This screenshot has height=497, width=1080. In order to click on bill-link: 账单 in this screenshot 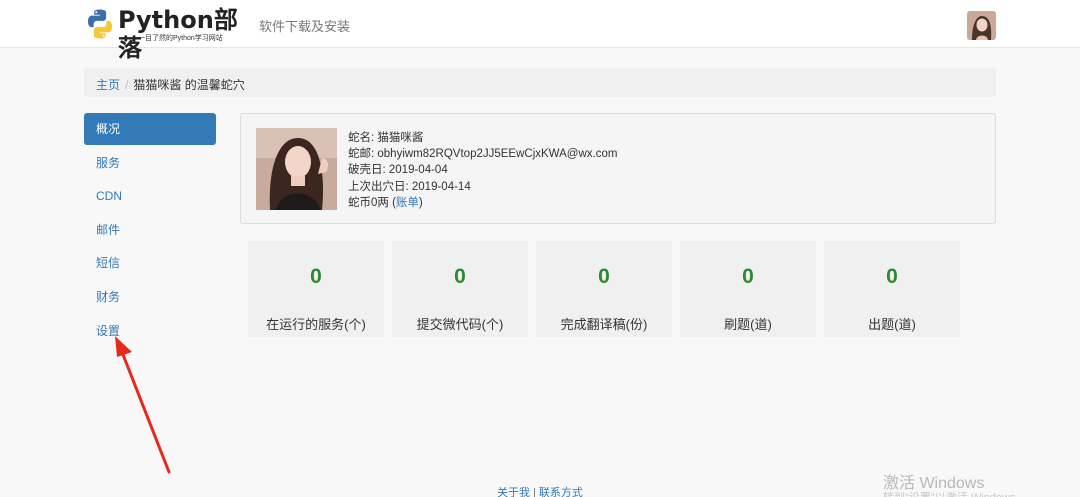, I will do `click(407, 203)`.